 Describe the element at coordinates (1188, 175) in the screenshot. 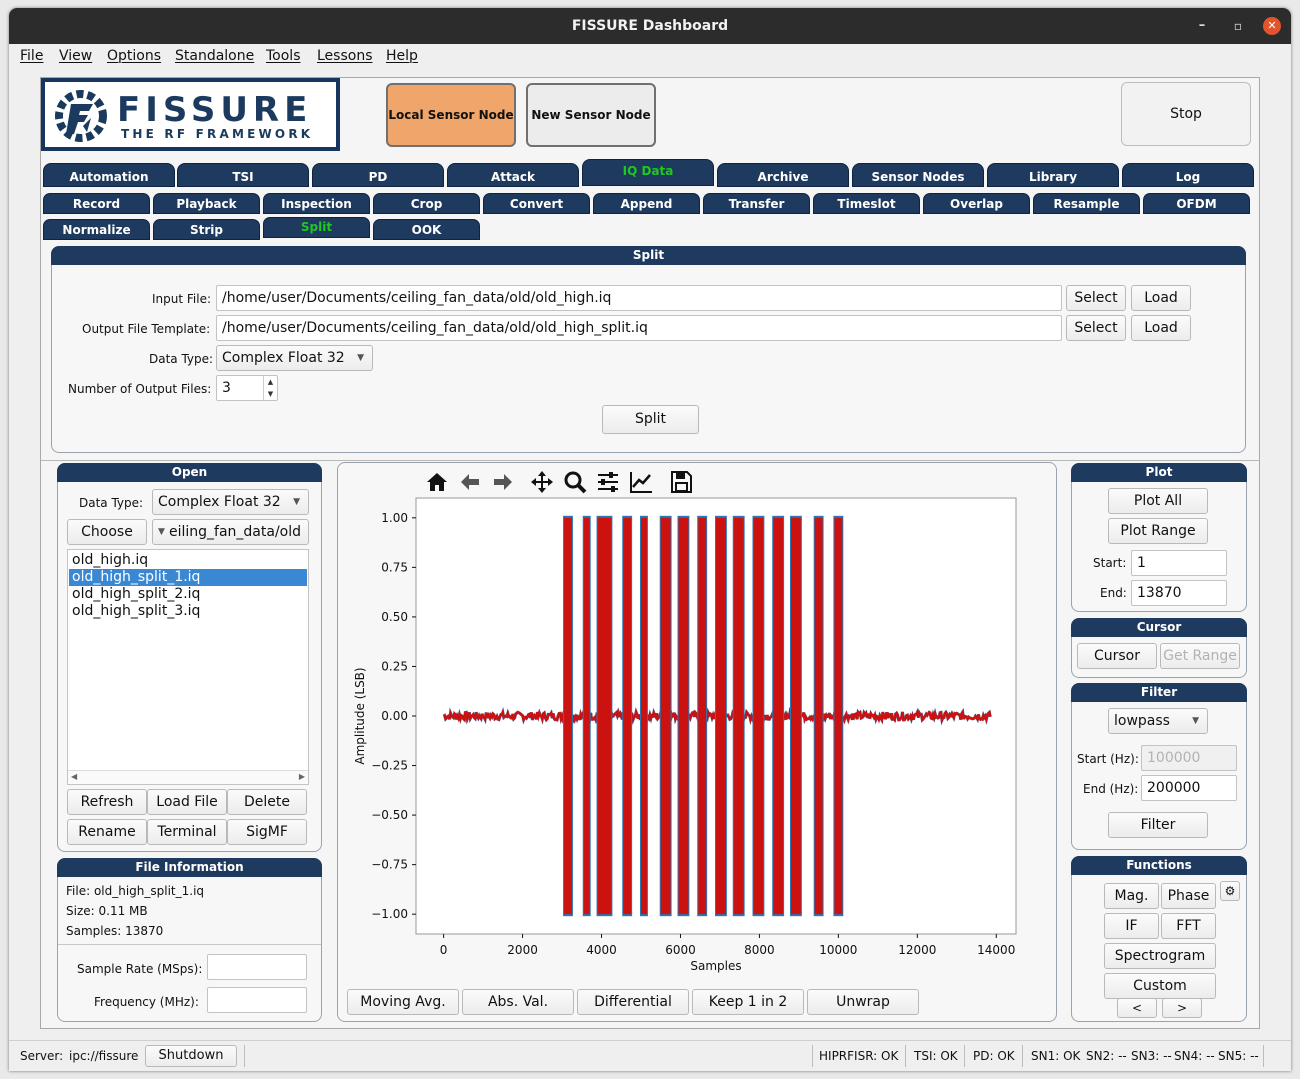

I see `tab-log: Log` at that location.